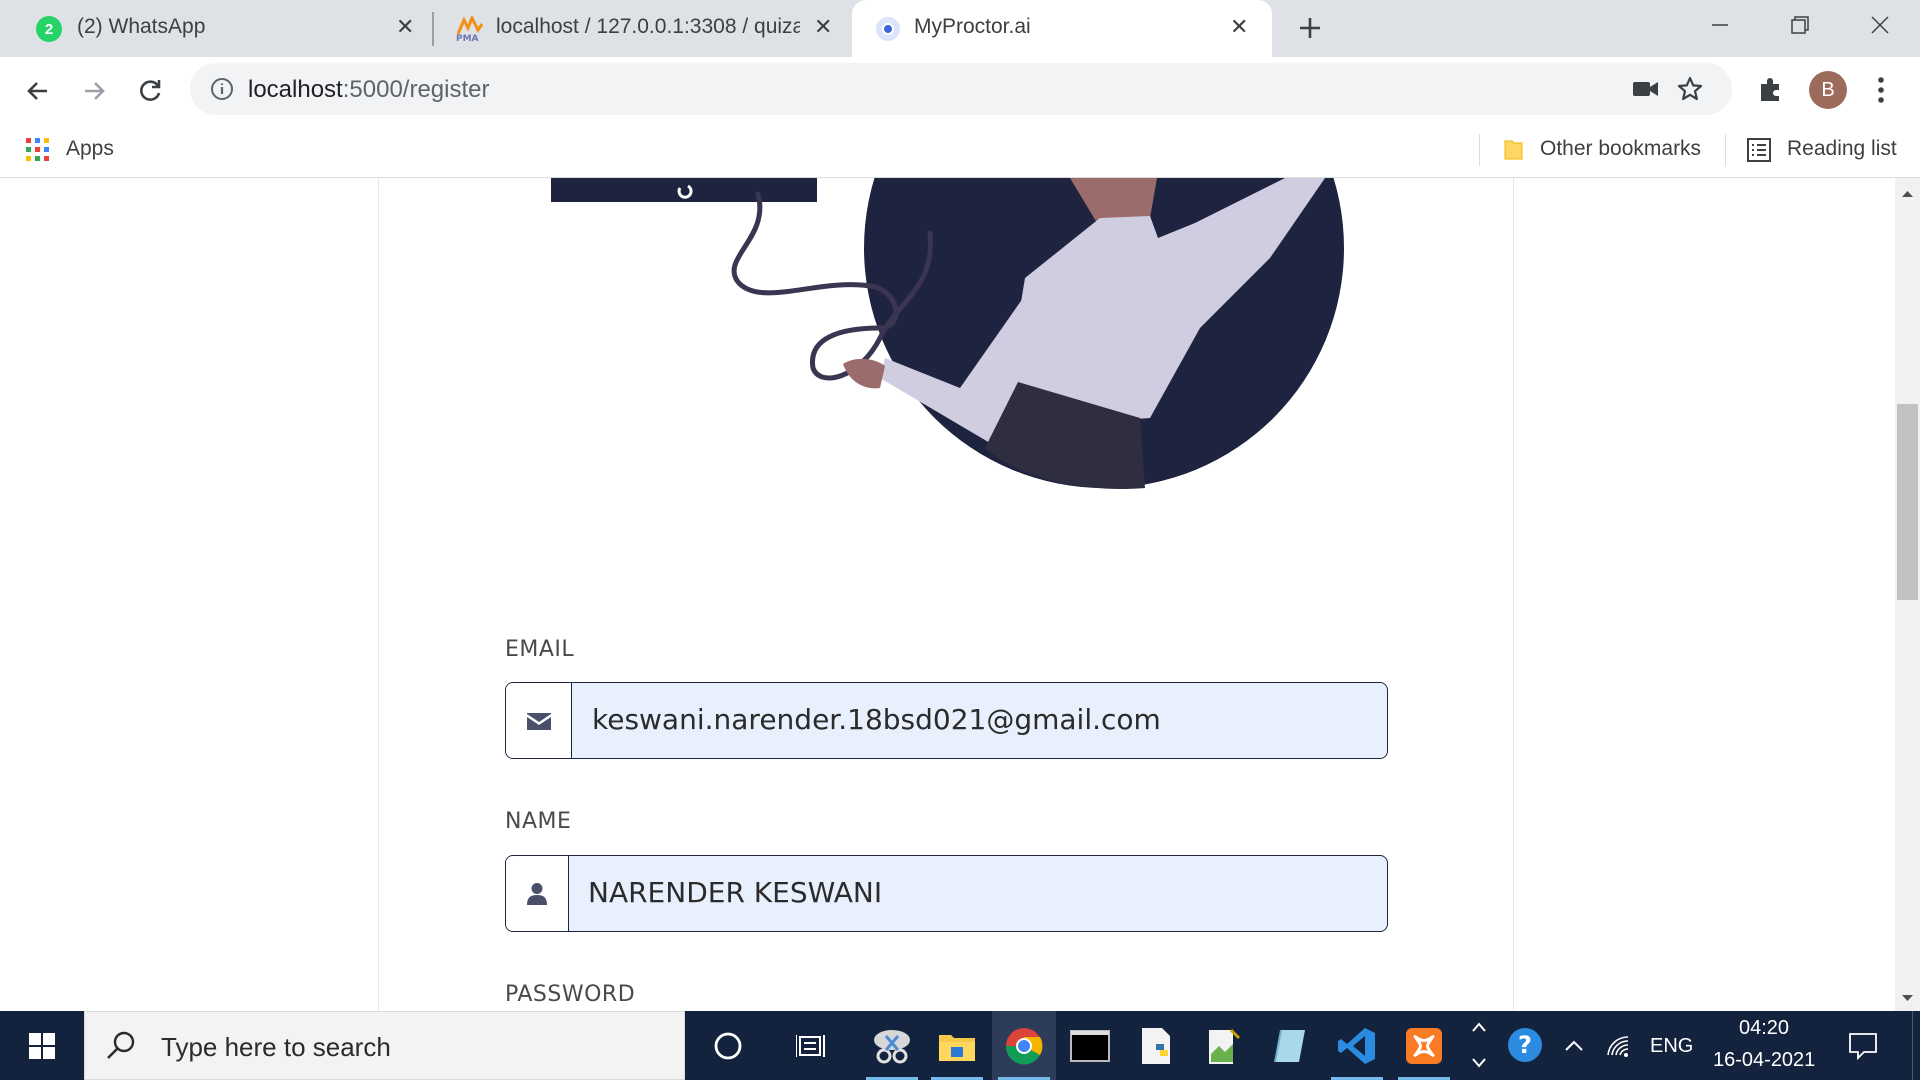 The width and height of the screenshot is (1920, 1080). I want to click on chrome-icon, so click(1024, 1045).